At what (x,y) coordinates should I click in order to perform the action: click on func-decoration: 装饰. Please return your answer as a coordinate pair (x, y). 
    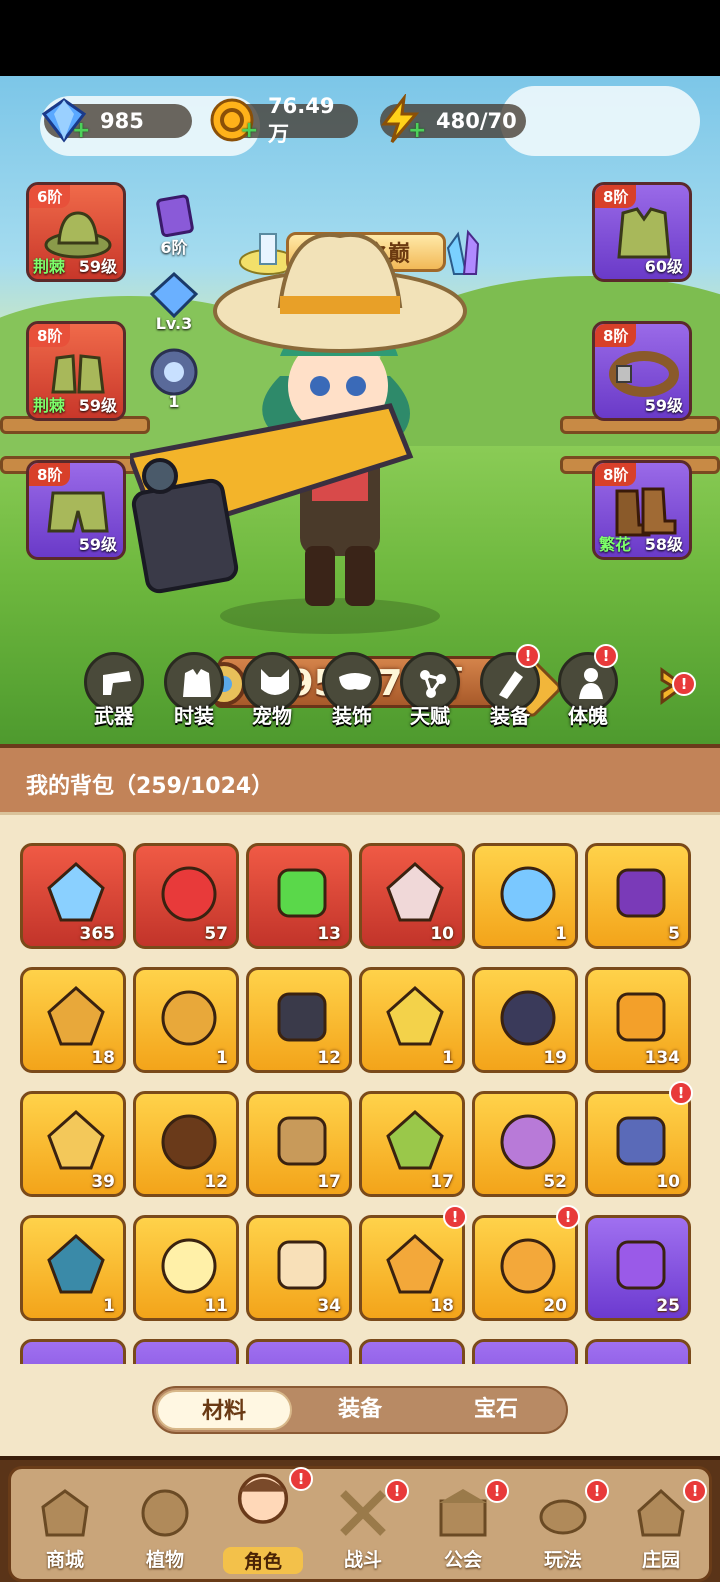
    Looking at the image, I should click on (352, 697).